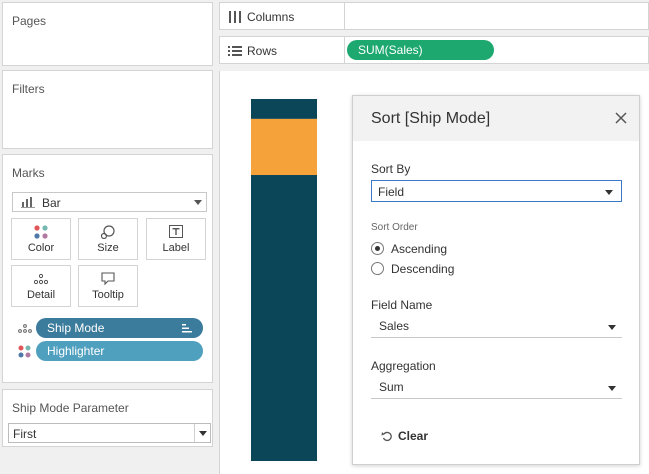 The width and height of the screenshot is (649, 474). I want to click on tooltip-button-label: Tooltip, so click(108, 295).